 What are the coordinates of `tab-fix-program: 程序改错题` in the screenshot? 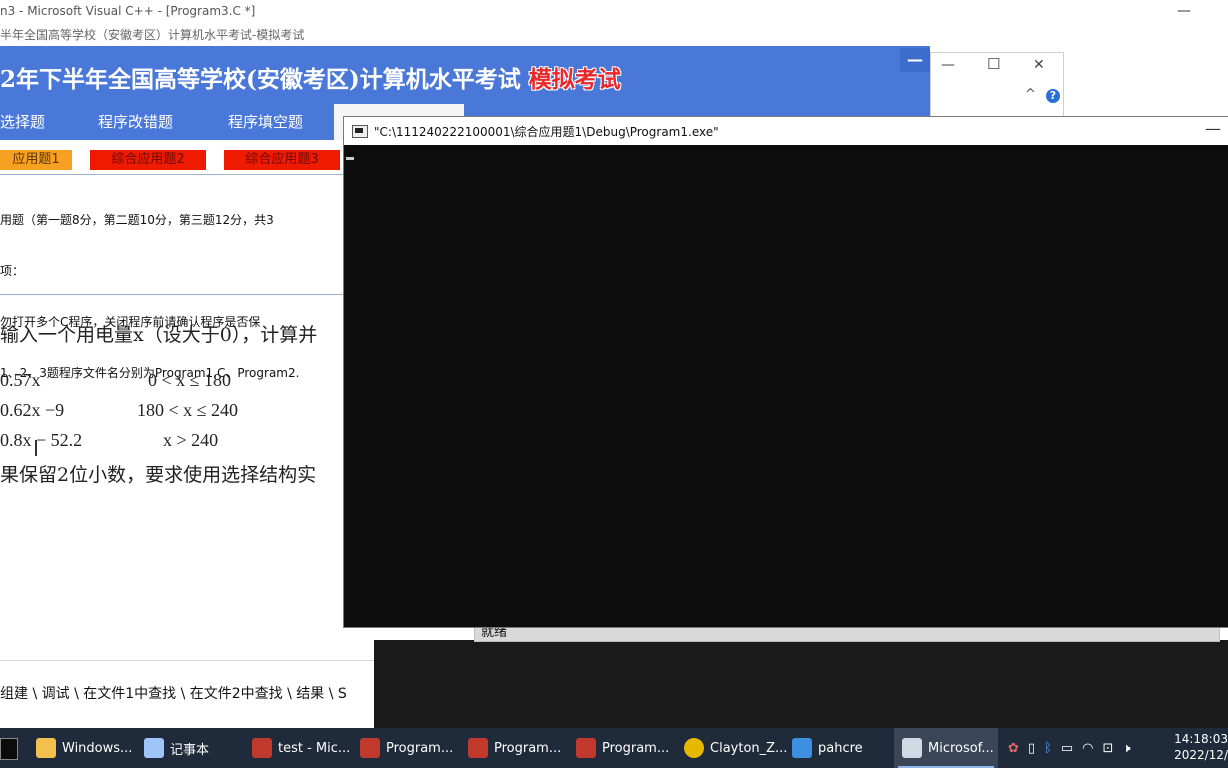 It's located at (135, 122).